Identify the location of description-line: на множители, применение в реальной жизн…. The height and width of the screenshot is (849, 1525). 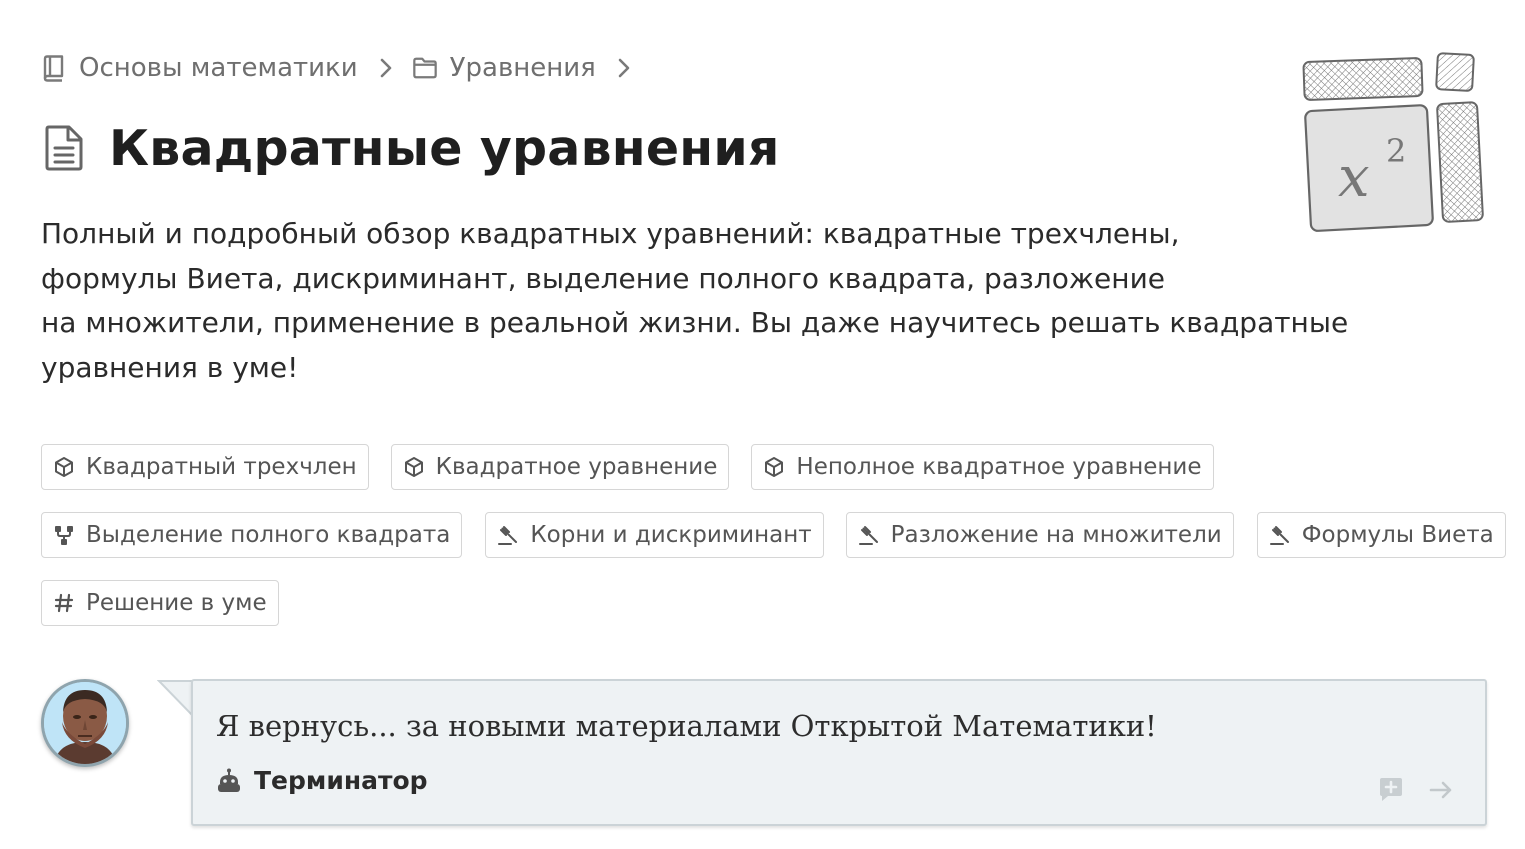
(695, 323).